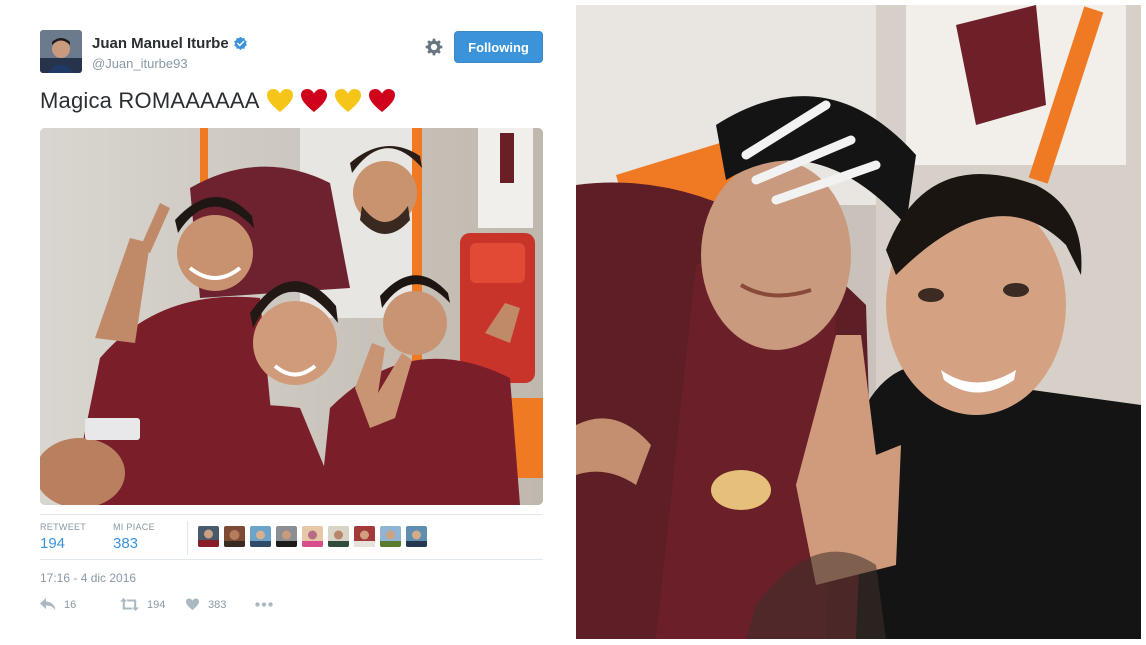 The width and height of the screenshot is (1146, 645). I want to click on retweet-count: 194, so click(156, 604).